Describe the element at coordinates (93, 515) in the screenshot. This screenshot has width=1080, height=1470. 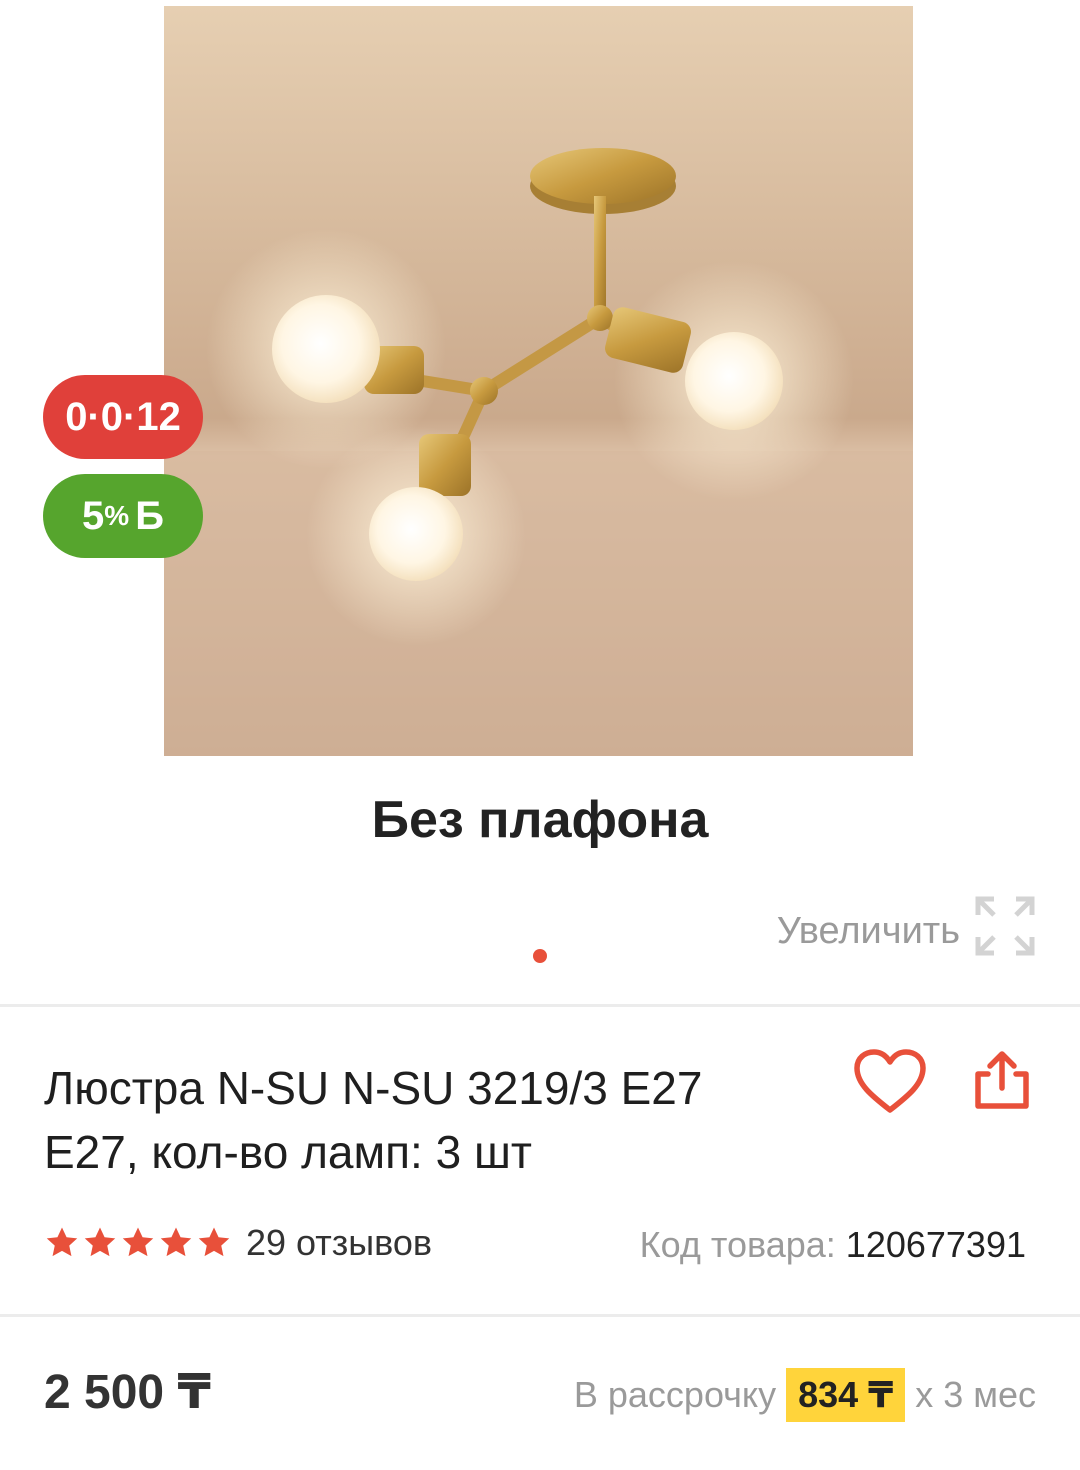
I see `bonus-percent: 5` at that location.